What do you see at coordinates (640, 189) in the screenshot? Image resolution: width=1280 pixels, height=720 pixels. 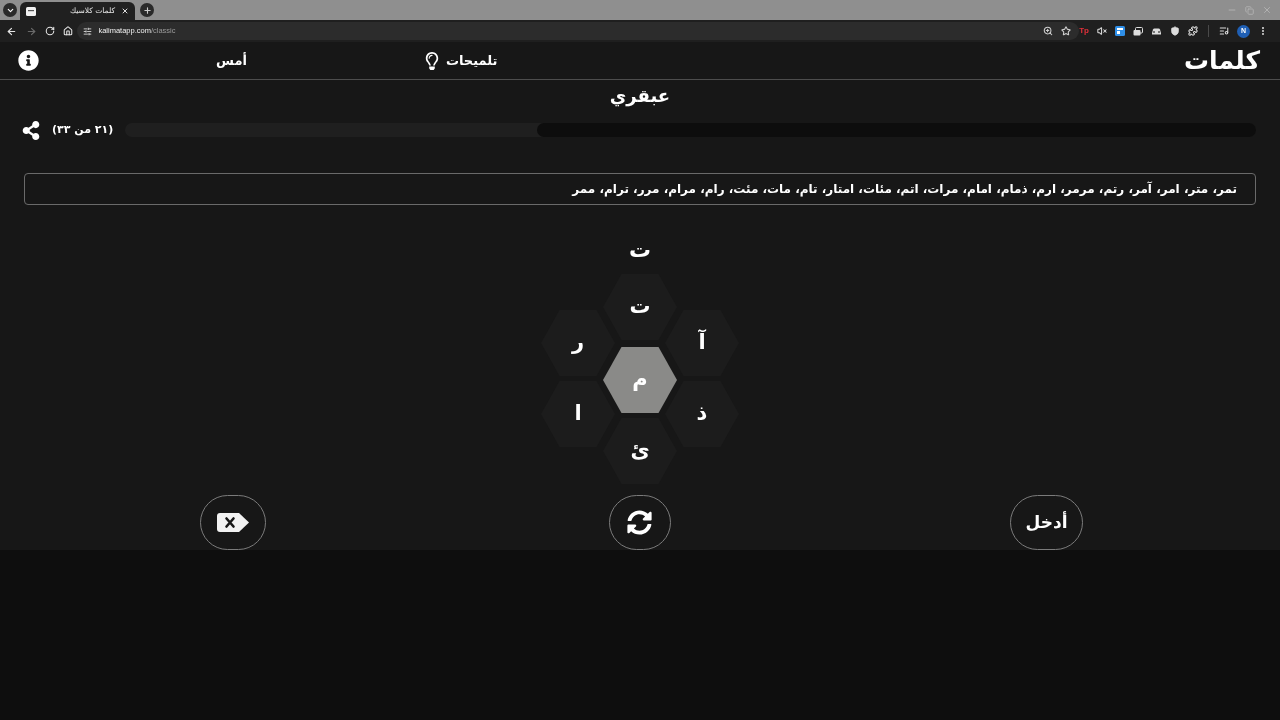 I see `found-words-list: تمر، متر، امر، آمر، رتم، مرمر، ارم، ذمام، امام، مرات، اتم، مئات، امتار، تام، مات، مئت، رام، مرام، مرر، ترام، ممر` at bounding box center [640, 189].